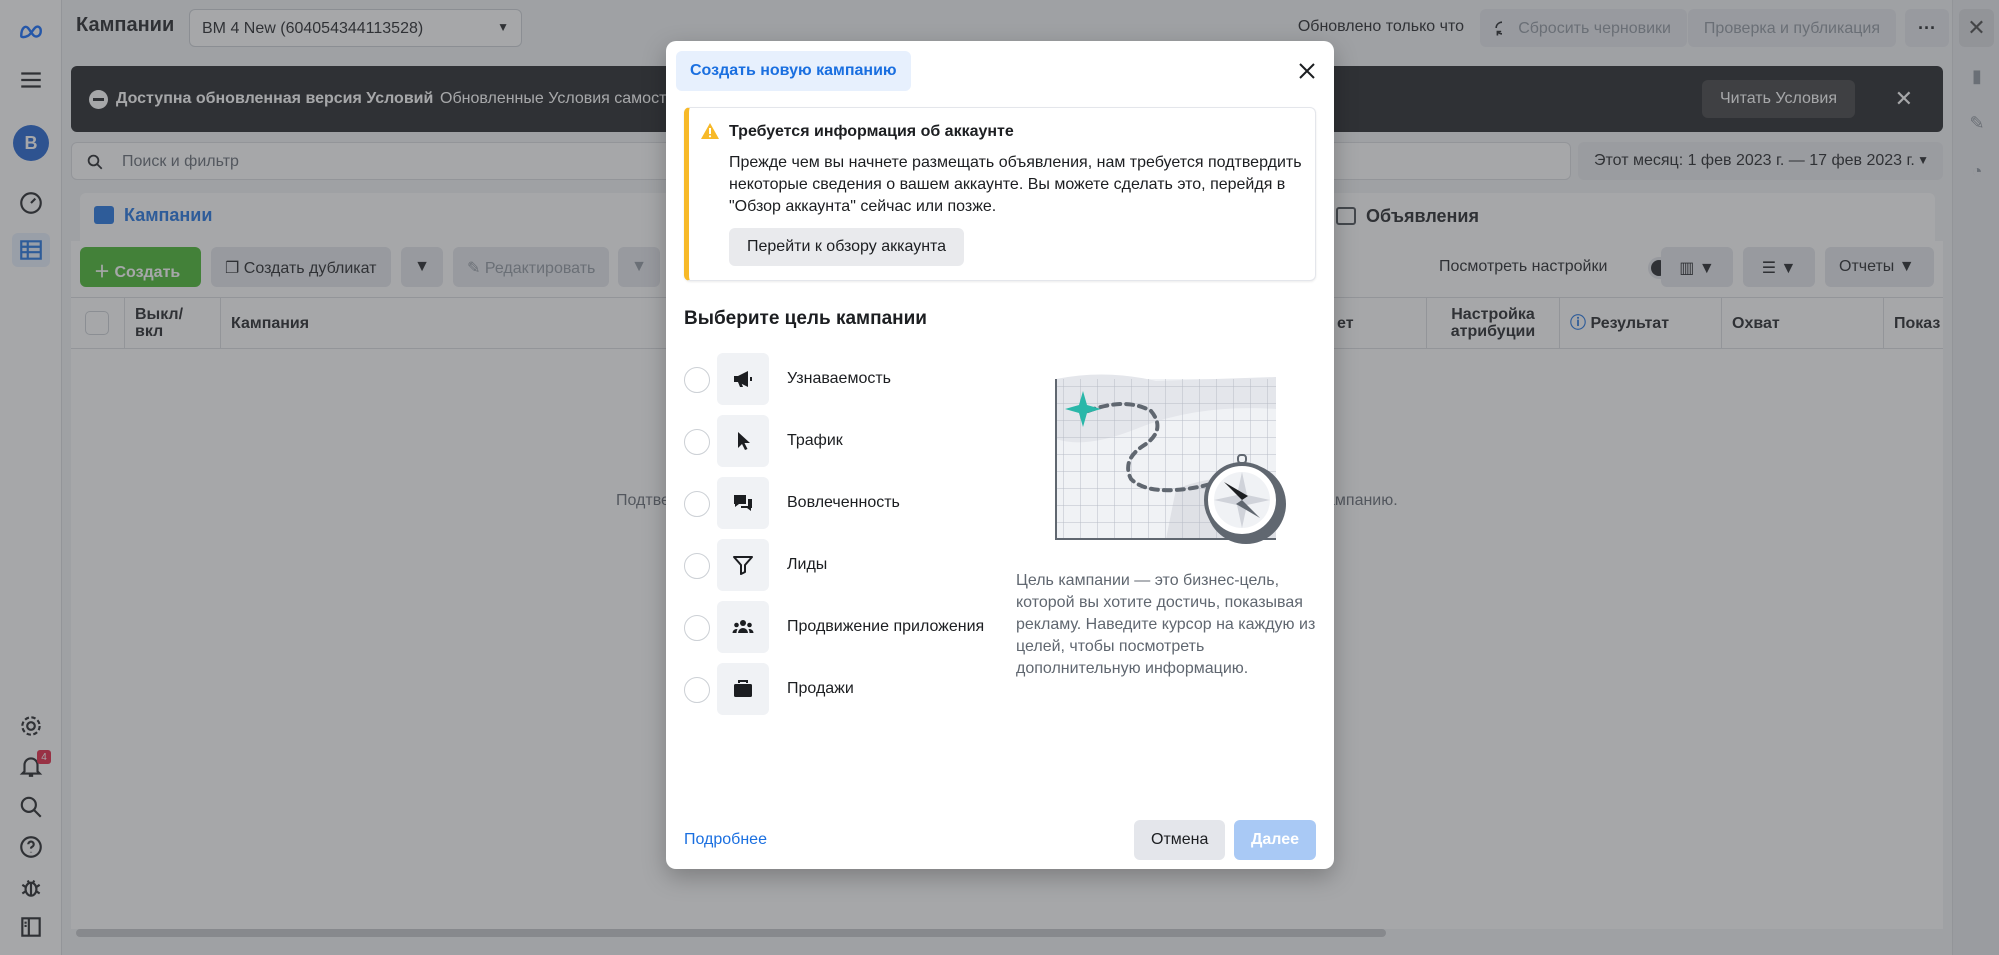 The image size is (1999, 955). Describe the element at coordinates (743, 689) in the screenshot. I see `briefcase-icon` at that location.